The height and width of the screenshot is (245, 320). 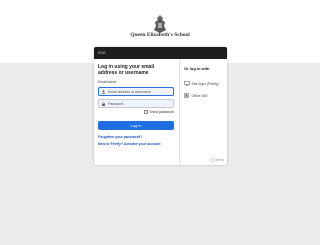 I want to click on field-label: Email/name, so click(x=107, y=82).